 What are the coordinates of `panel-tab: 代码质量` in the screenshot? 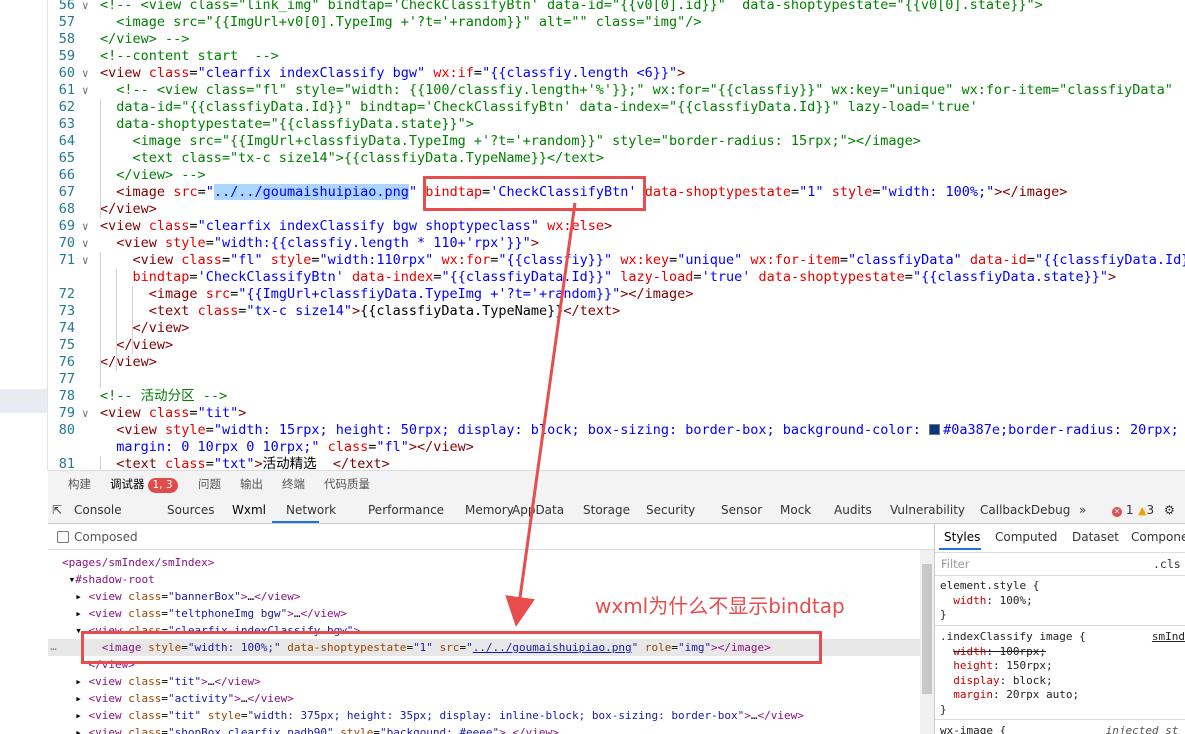 It's located at (347, 484).